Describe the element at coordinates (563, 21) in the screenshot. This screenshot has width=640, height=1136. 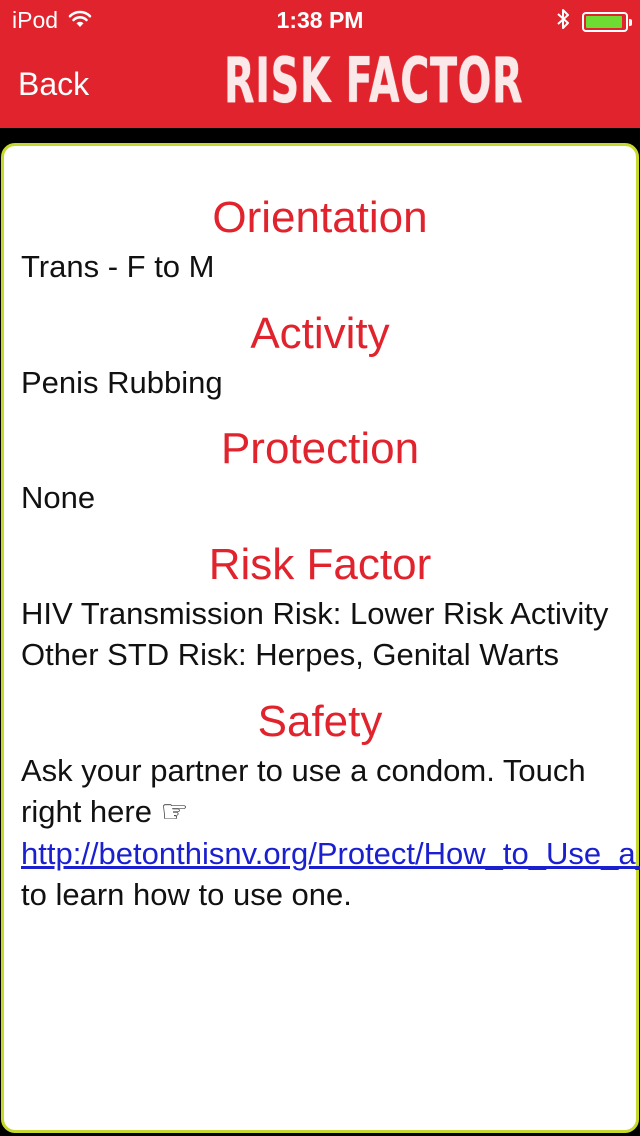
I see `bluetooth-icon` at that location.